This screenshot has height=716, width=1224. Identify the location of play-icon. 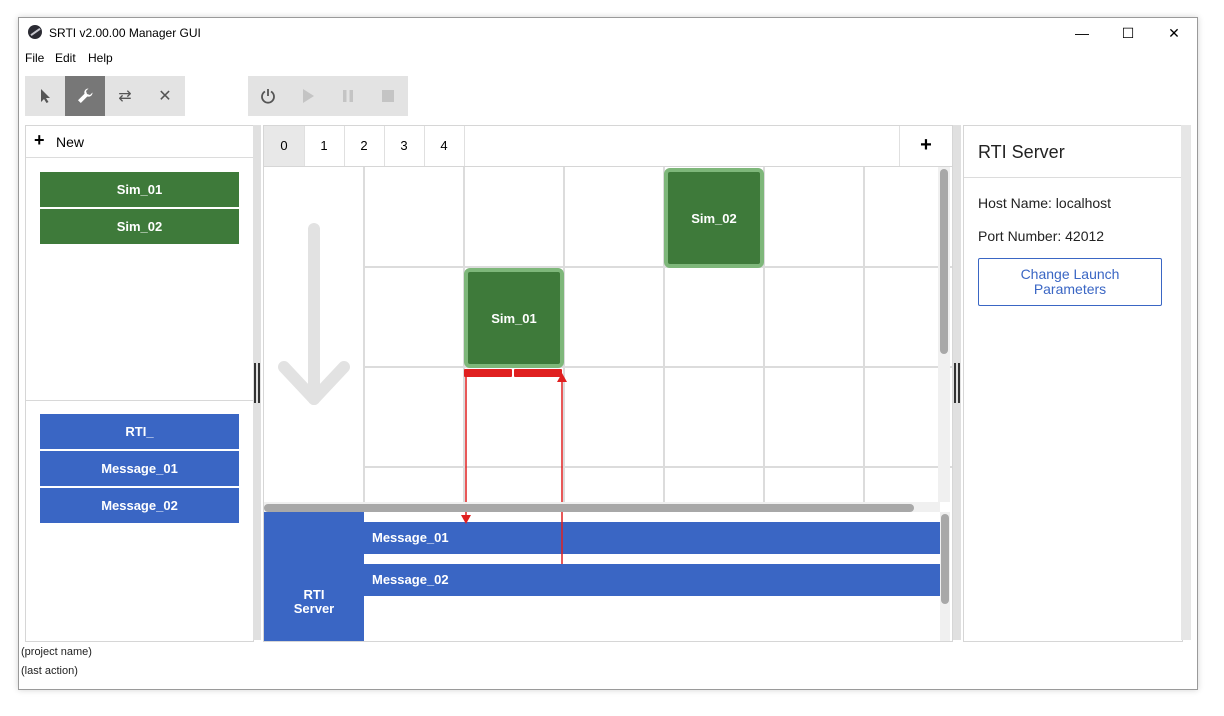
(308, 96).